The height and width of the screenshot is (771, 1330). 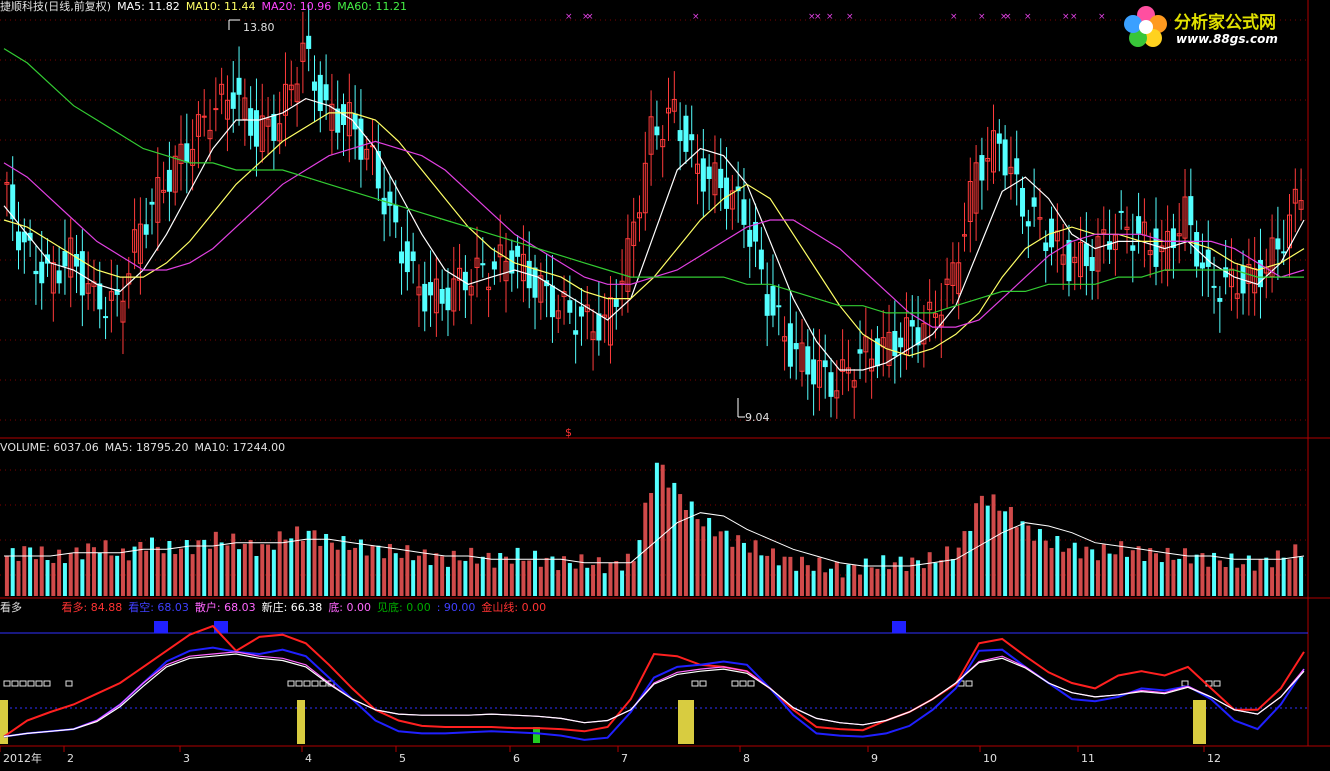 What do you see at coordinates (516, 758) in the screenshot?
I see `x-axis-label-5: 6` at bounding box center [516, 758].